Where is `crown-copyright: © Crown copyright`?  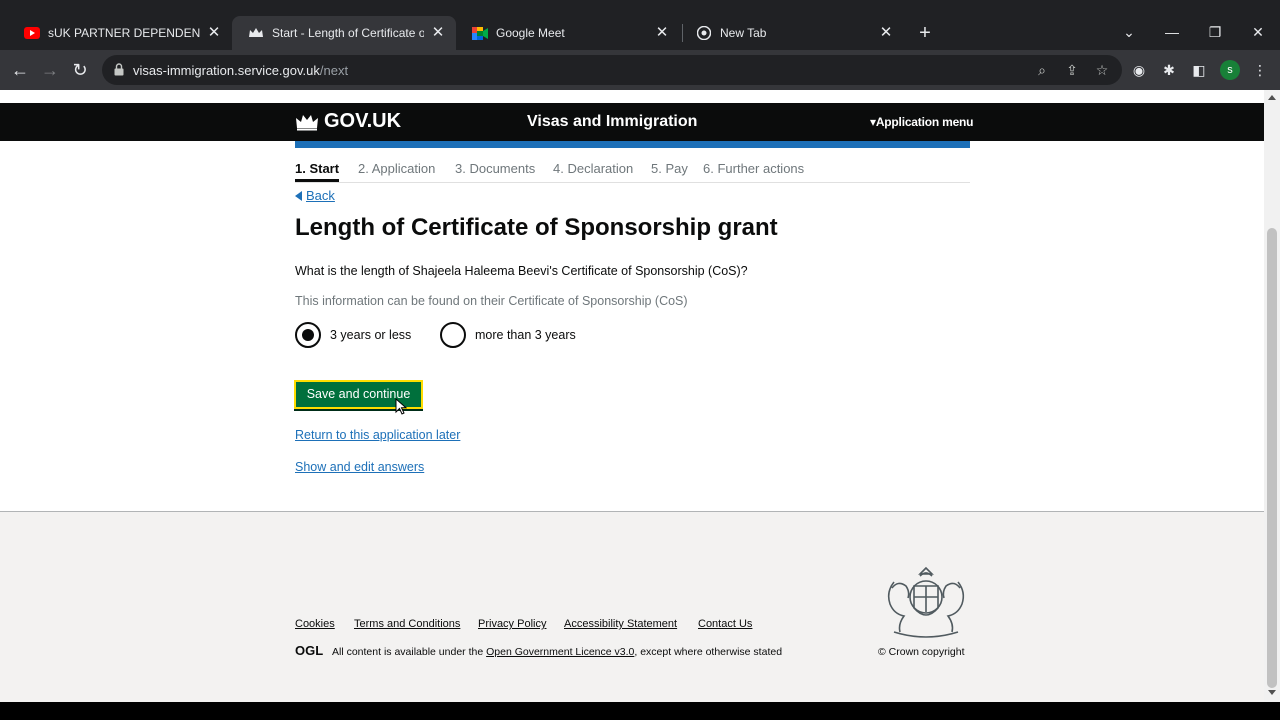
crown-copyright: © Crown copyright is located at coordinates (921, 652).